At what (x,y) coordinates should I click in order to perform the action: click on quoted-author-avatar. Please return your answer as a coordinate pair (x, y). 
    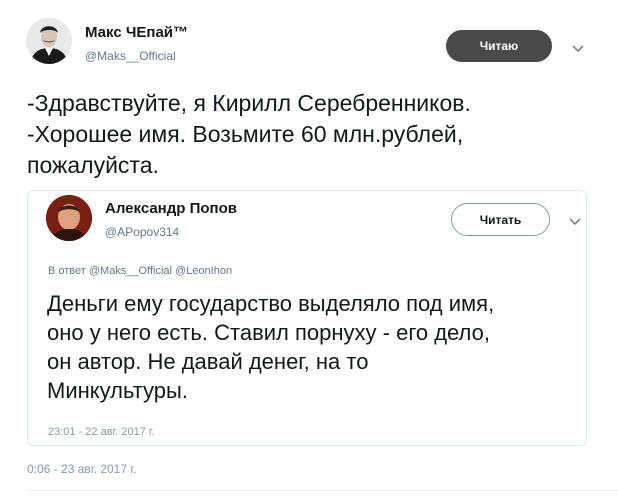
    Looking at the image, I should click on (69, 218).